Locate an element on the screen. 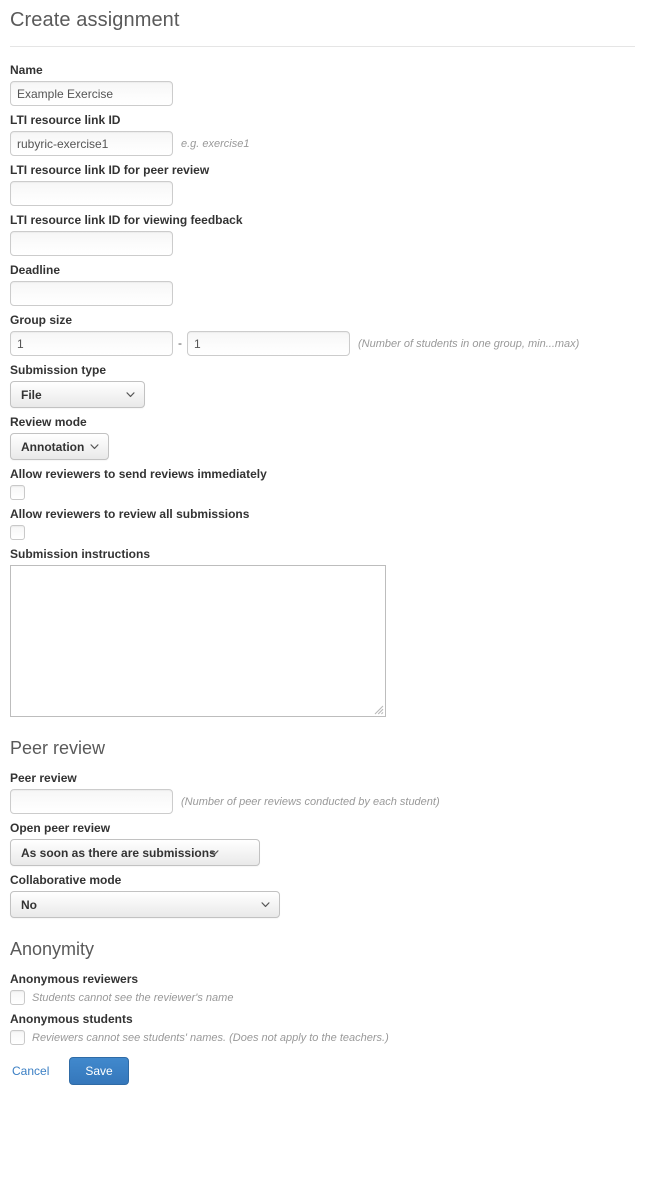 Image resolution: width=645 pixels, height=1199 pixels. open-peer-review-select: As soon as there are submissions is located at coordinates (135, 852).